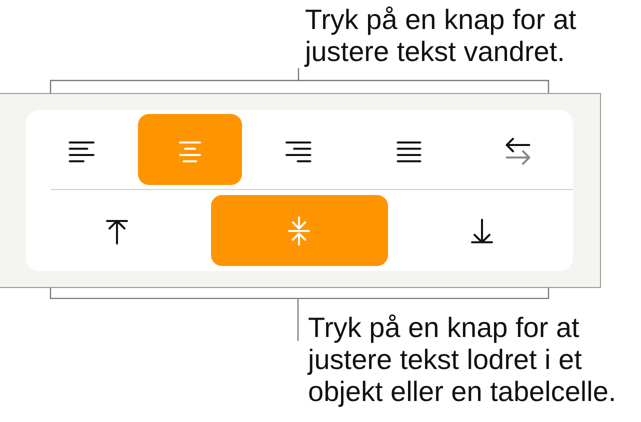 Image resolution: width=641 pixels, height=422 pixels. I want to click on callout-text: Tryk på en knap for at justere tekst vandret., so click(440, 35).